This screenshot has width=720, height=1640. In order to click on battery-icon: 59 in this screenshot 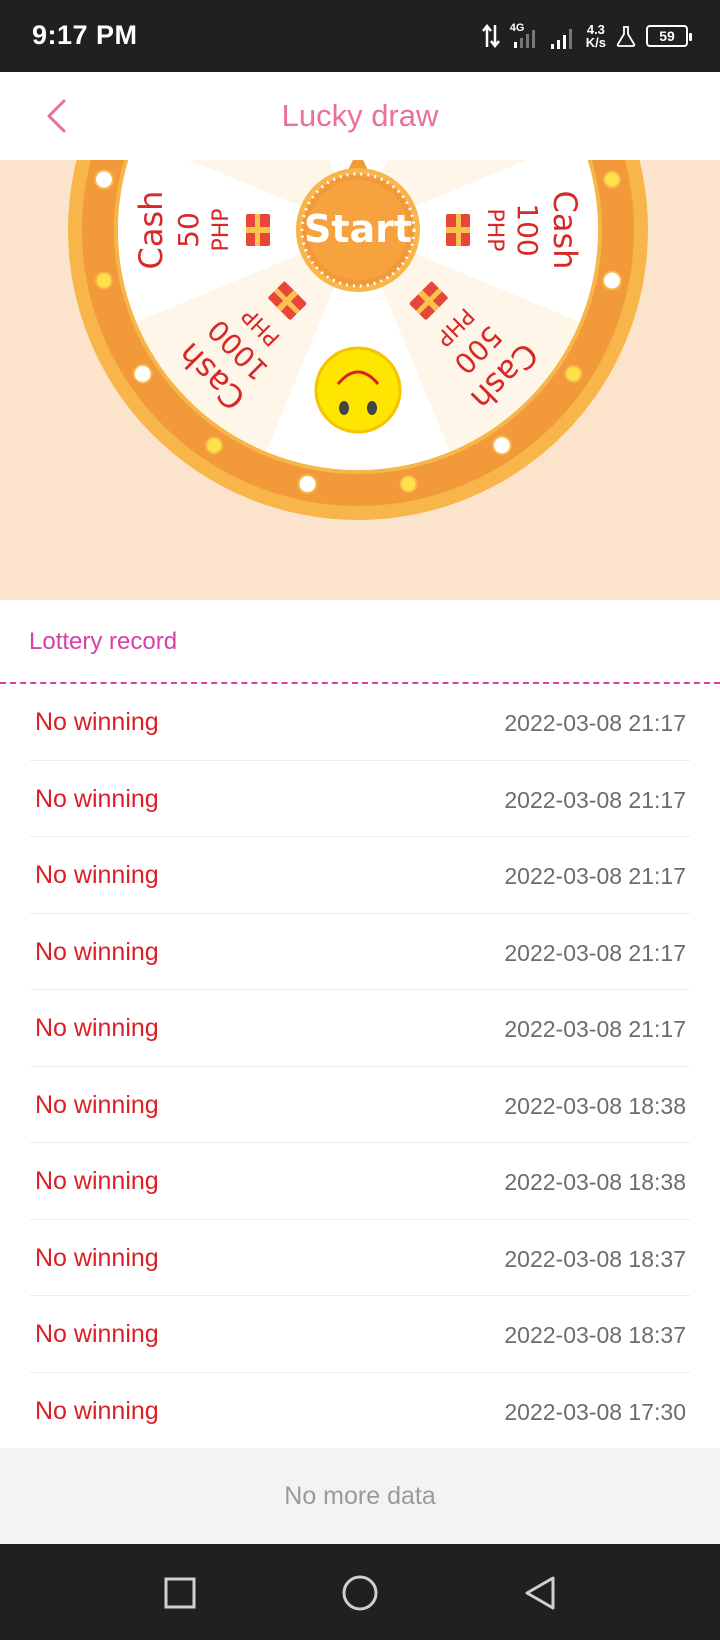, I will do `click(669, 36)`.